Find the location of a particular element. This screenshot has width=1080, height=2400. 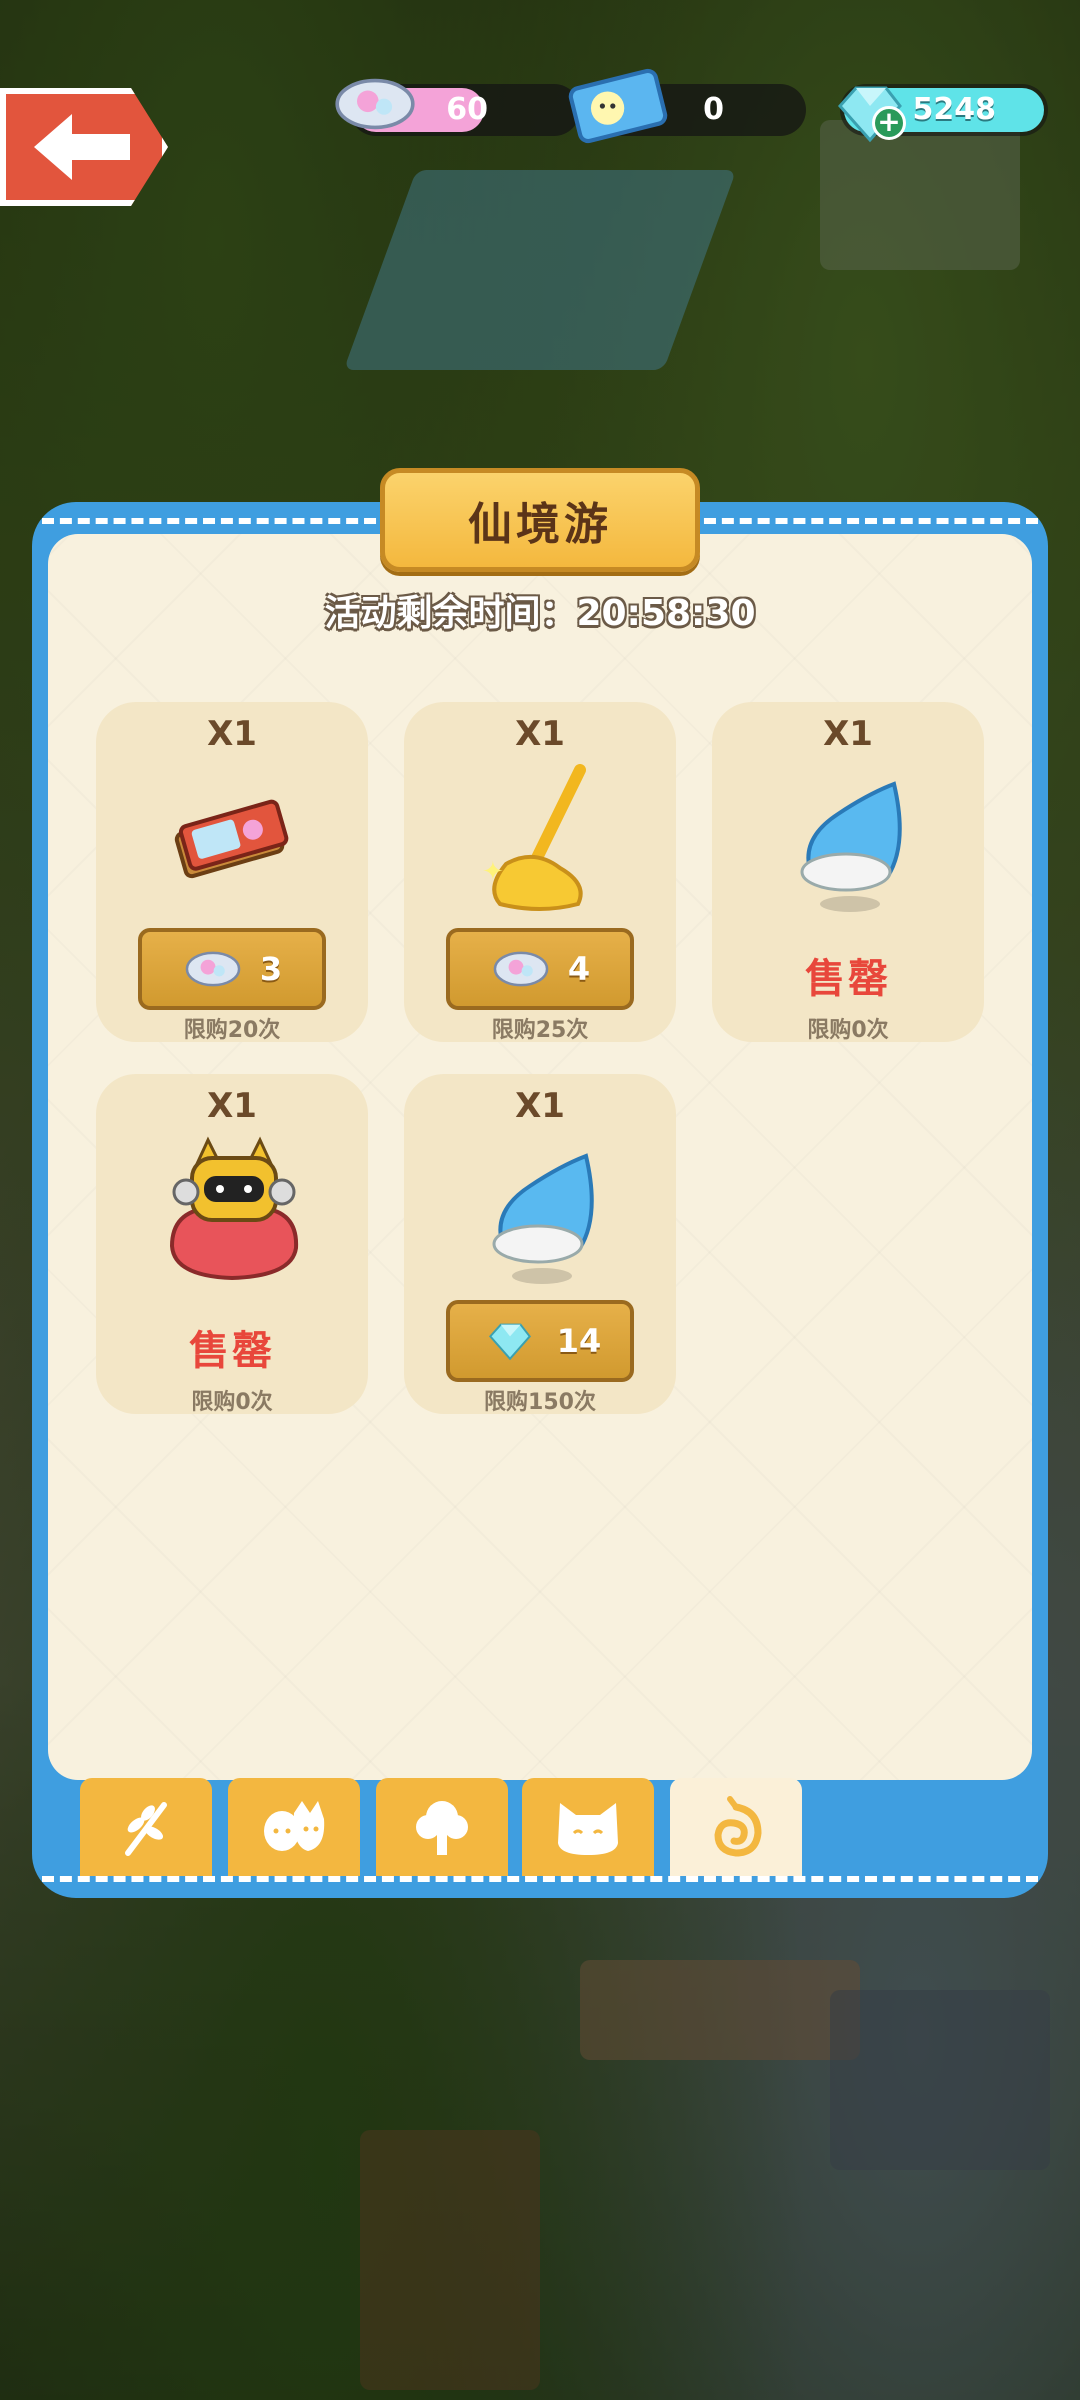

tab-special is located at coordinates (736, 1827).